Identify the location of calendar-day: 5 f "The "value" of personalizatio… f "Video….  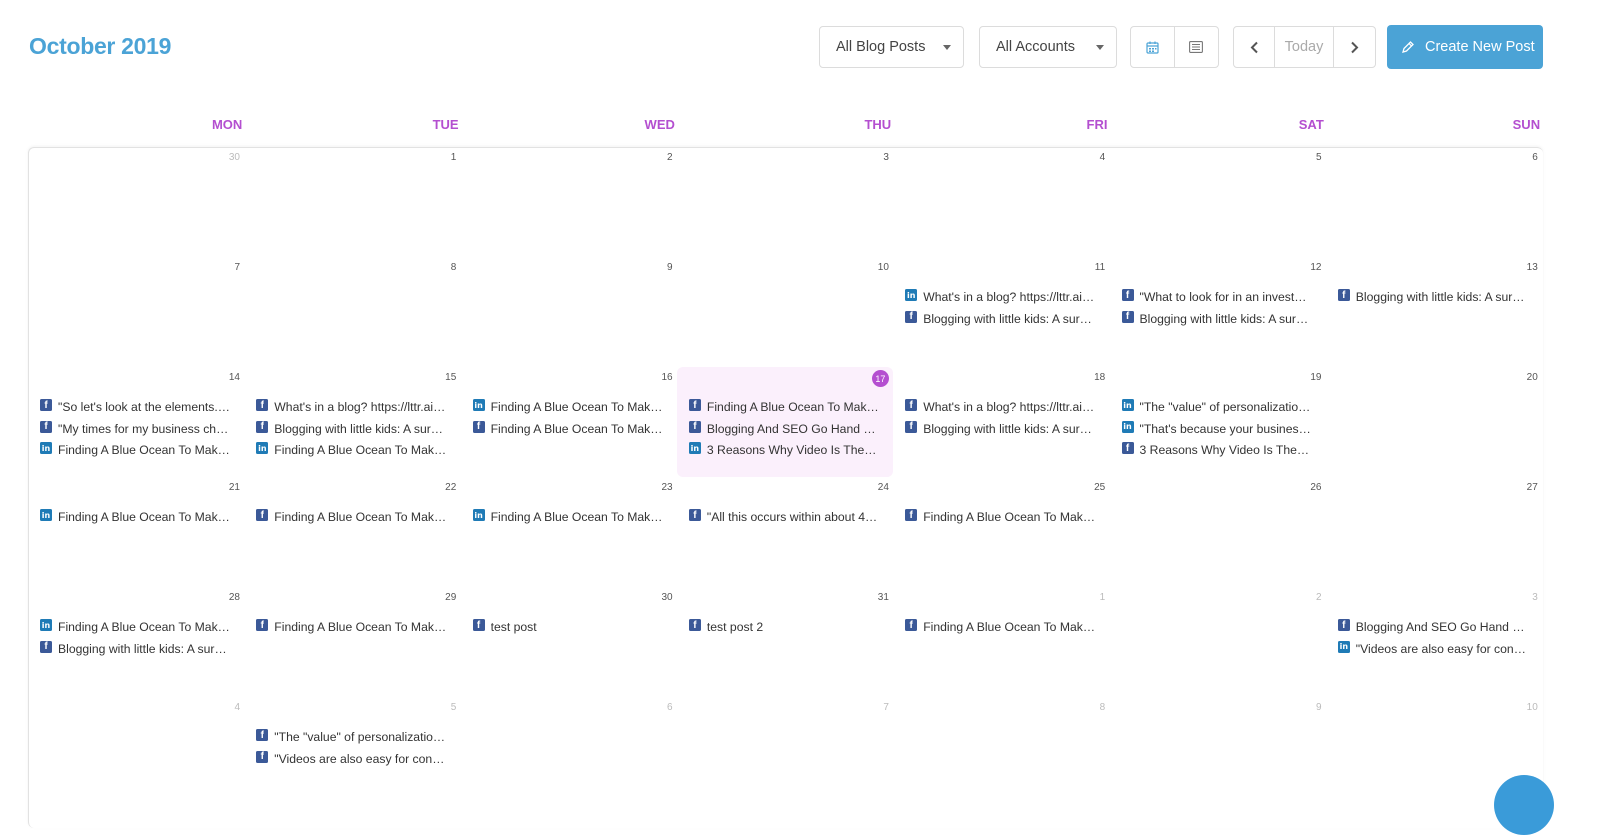
(352, 752).